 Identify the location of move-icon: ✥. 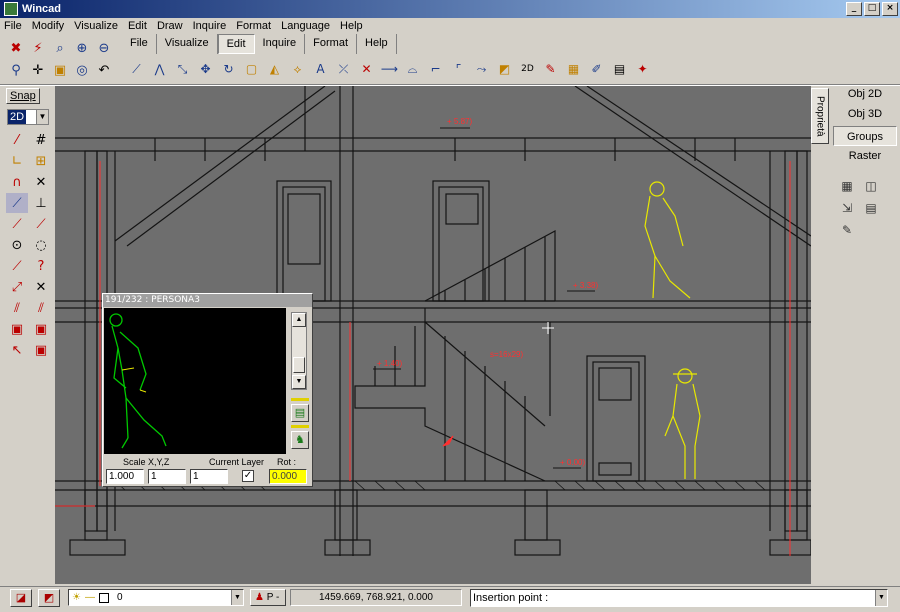
(205, 69).